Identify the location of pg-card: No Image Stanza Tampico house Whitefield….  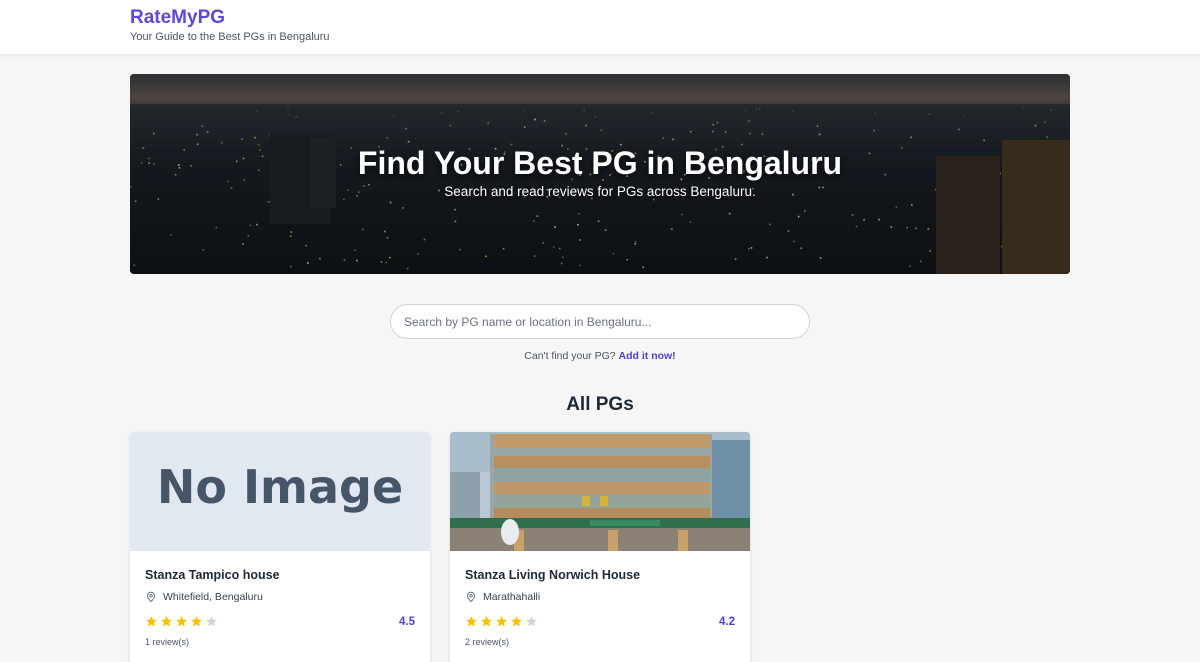
(280, 547).